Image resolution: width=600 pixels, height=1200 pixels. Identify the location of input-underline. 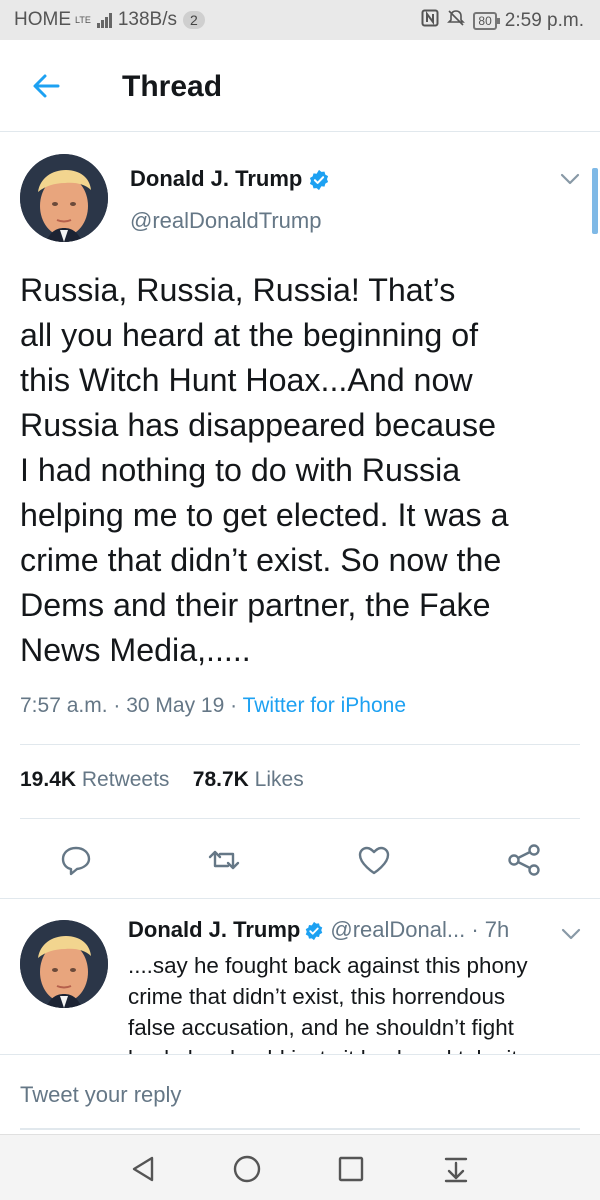
(300, 1129).